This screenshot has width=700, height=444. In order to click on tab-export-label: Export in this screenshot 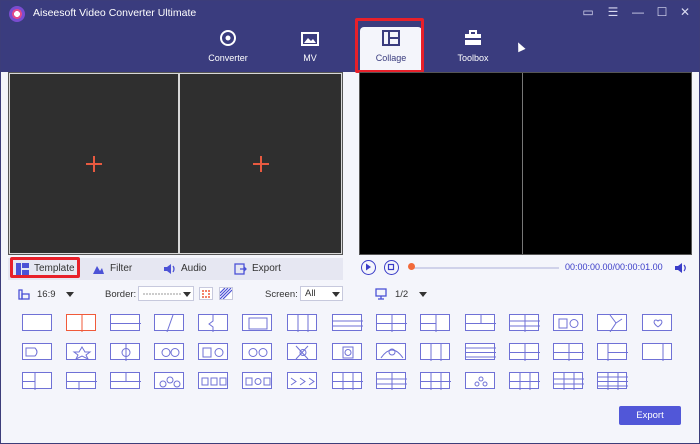, I will do `click(266, 268)`.